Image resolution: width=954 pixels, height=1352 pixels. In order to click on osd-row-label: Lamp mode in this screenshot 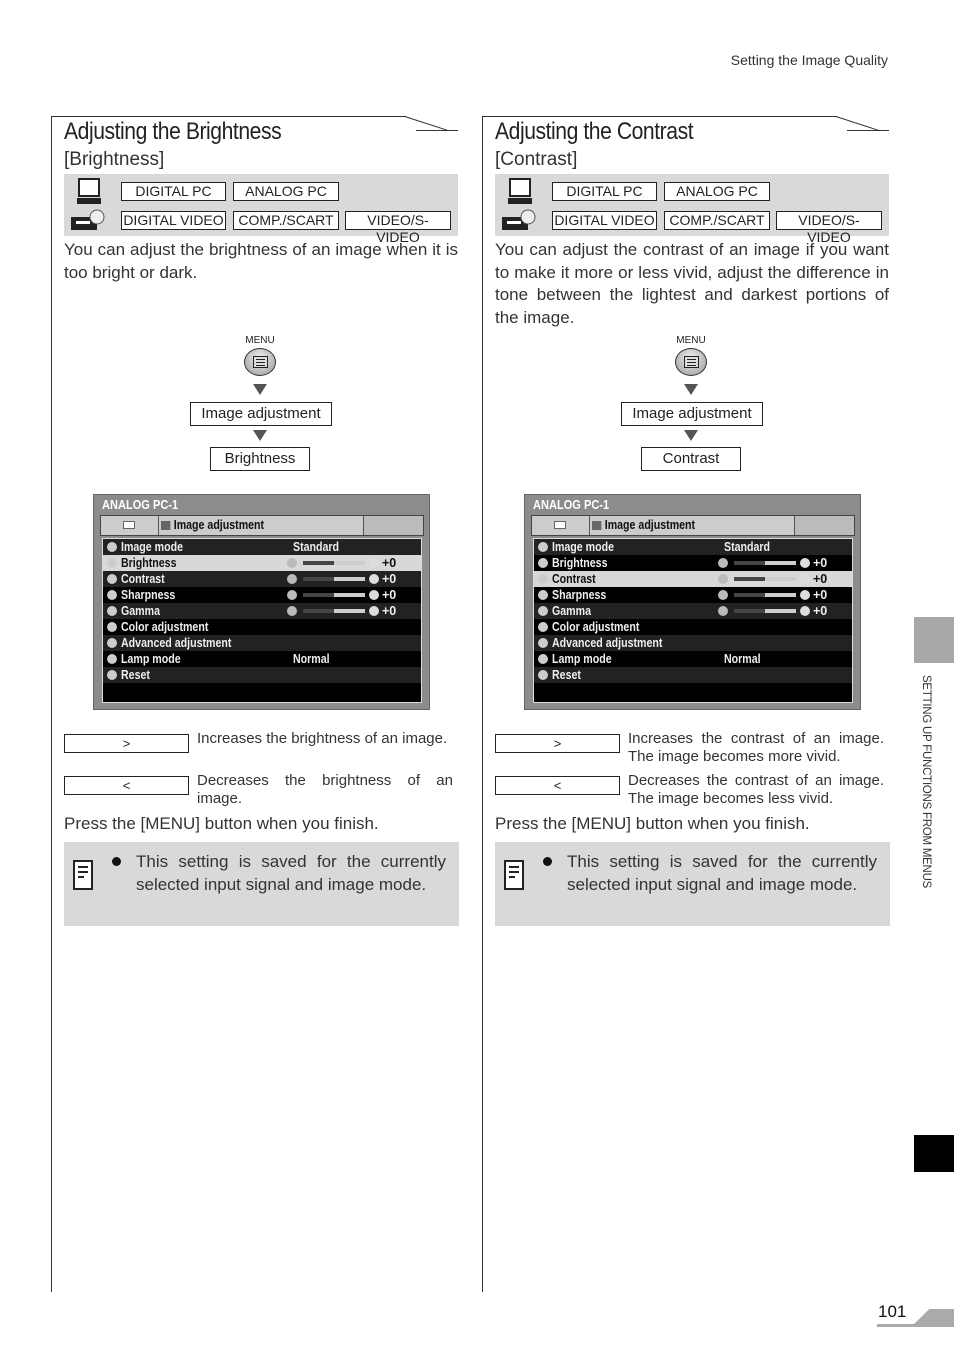, I will do `click(582, 659)`.